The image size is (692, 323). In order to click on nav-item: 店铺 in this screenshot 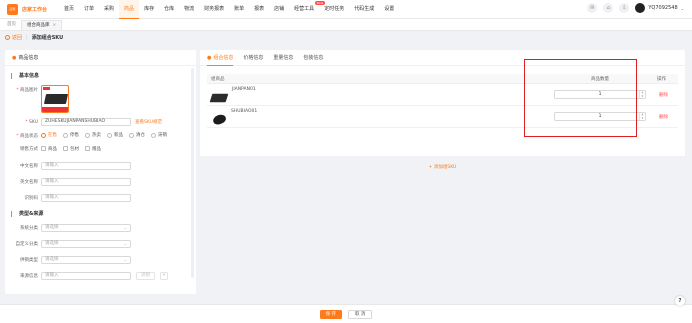, I will do `click(279, 9)`.